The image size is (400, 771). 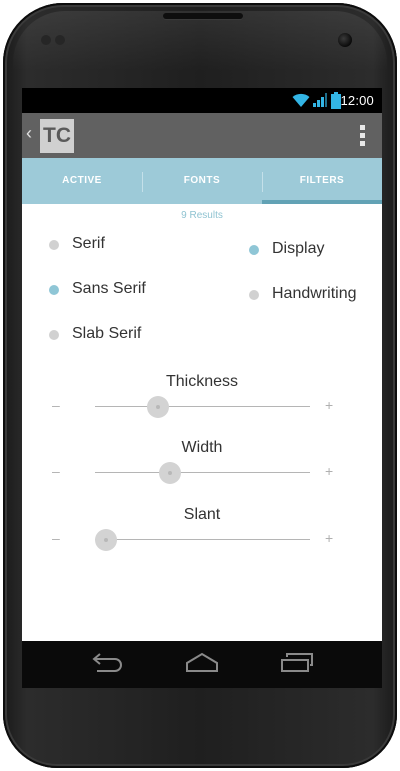 I want to click on filter-handwriting: Handwriting, so click(x=311, y=296).